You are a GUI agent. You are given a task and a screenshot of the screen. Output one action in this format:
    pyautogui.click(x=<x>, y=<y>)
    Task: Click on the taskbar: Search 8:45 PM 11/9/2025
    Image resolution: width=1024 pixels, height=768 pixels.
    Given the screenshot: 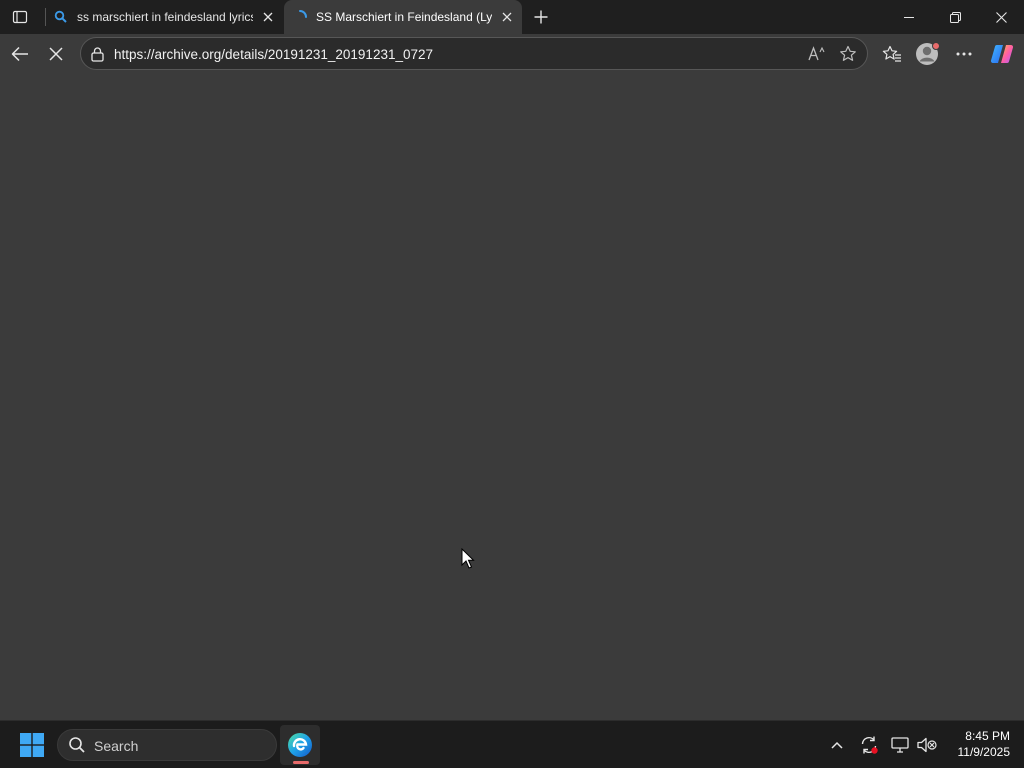 What is the action you would take?
    pyautogui.click(x=512, y=744)
    